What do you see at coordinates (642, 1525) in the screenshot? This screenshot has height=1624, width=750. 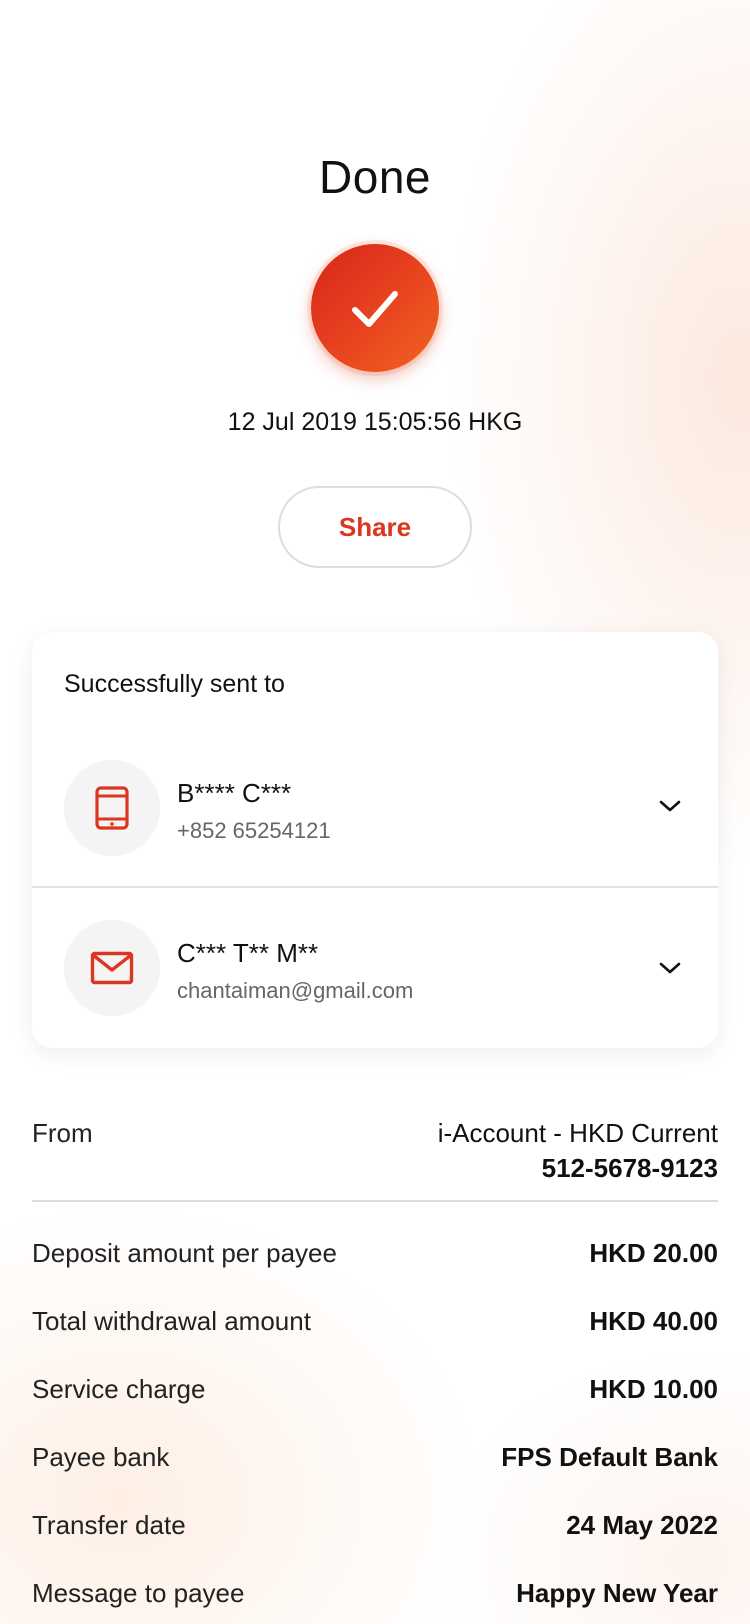 I see `transfer-date-value: 24 May 2022` at bounding box center [642, 1525].